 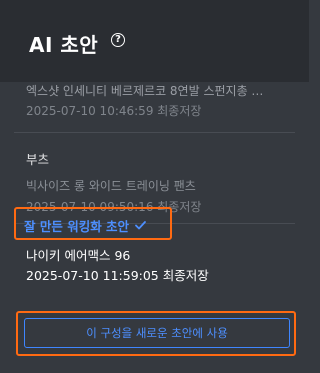 What do you see at coordinates (157, 333) in the screenshot?
I see `use-config-button: 이 구성을 새로운 초안에 사용` at bounding box center [157, 333].